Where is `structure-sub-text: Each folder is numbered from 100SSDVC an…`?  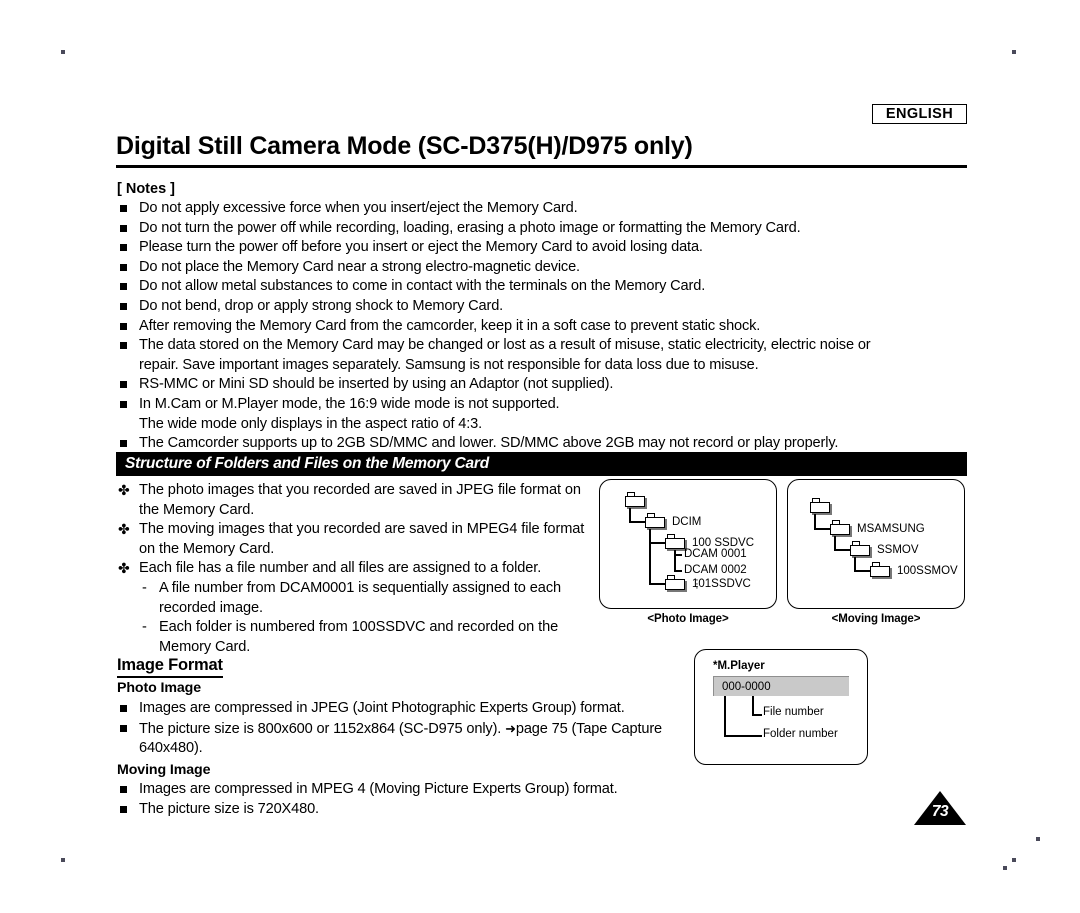 structure-sub-text: Each folder is numbered from 100SSDVC an… is located at coordinates (359, 627).